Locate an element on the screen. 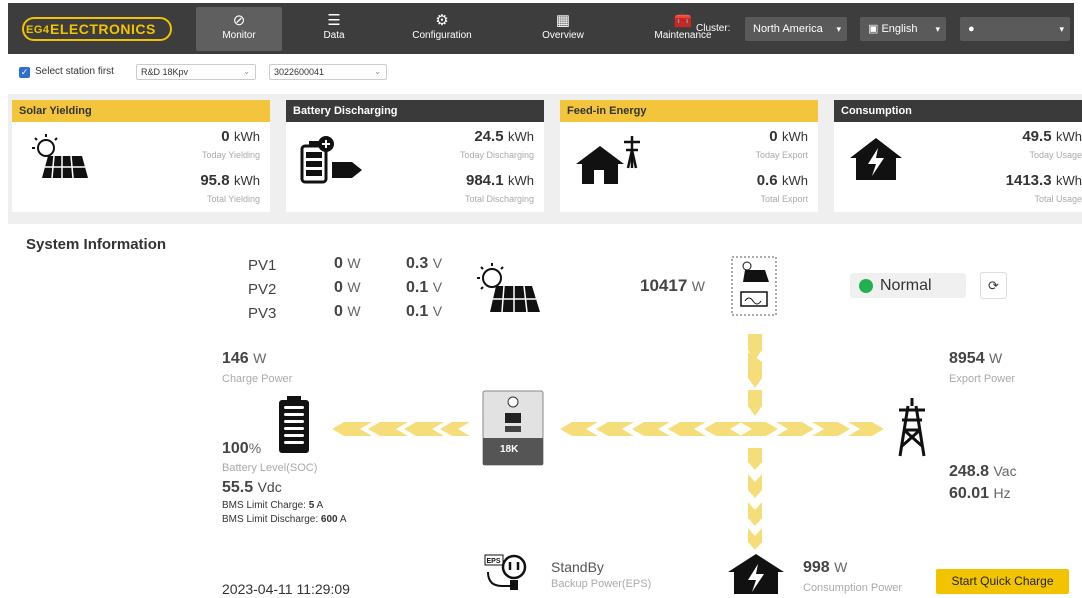 This screenshot has width=1082, height=598. battery-level-label: Battery Level(SOC) is located at coordinates (270, 468).